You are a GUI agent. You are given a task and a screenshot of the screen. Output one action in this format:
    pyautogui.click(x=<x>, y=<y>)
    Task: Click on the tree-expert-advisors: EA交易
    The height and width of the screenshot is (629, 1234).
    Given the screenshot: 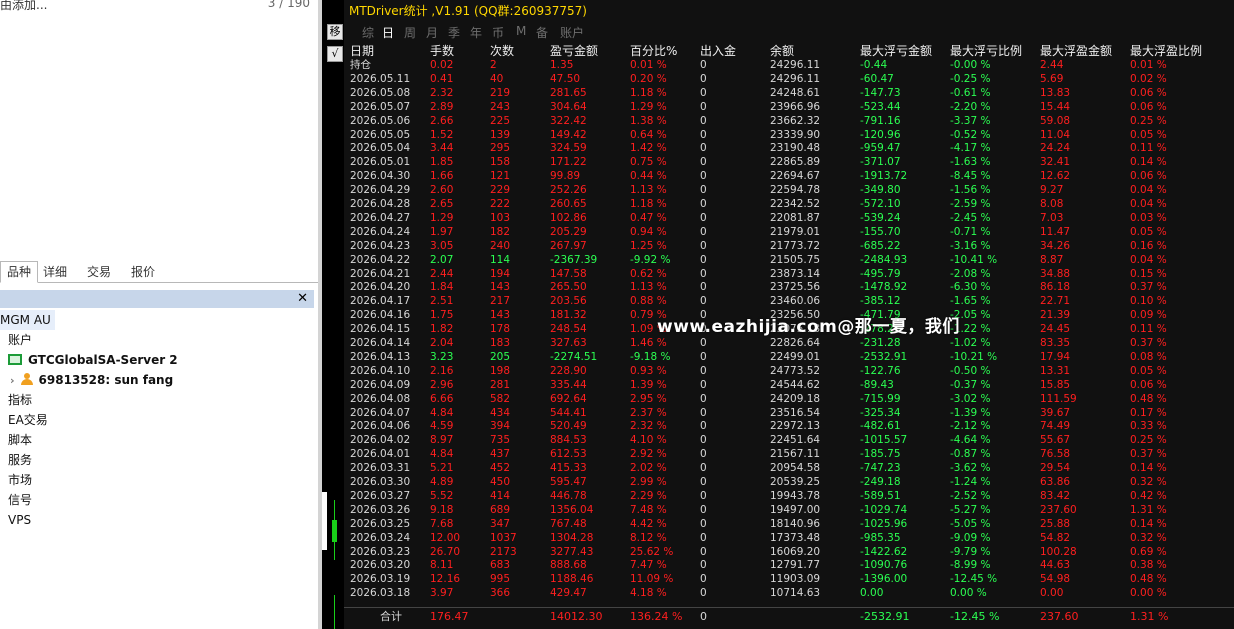 What is the action you would take?
    pyautogui.click(x=28, y=420)
    